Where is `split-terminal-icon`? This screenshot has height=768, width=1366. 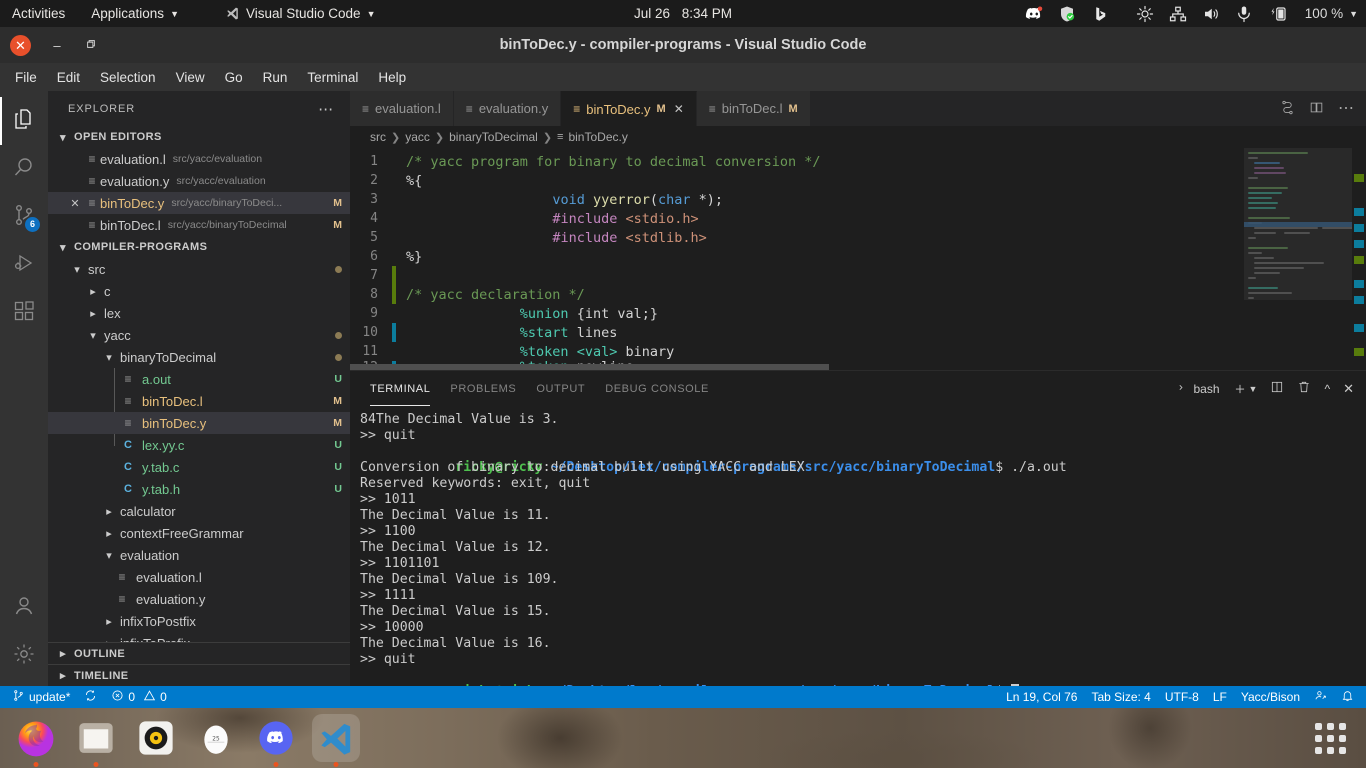 split-terminal-icon is located at coordinates (1277, 388).